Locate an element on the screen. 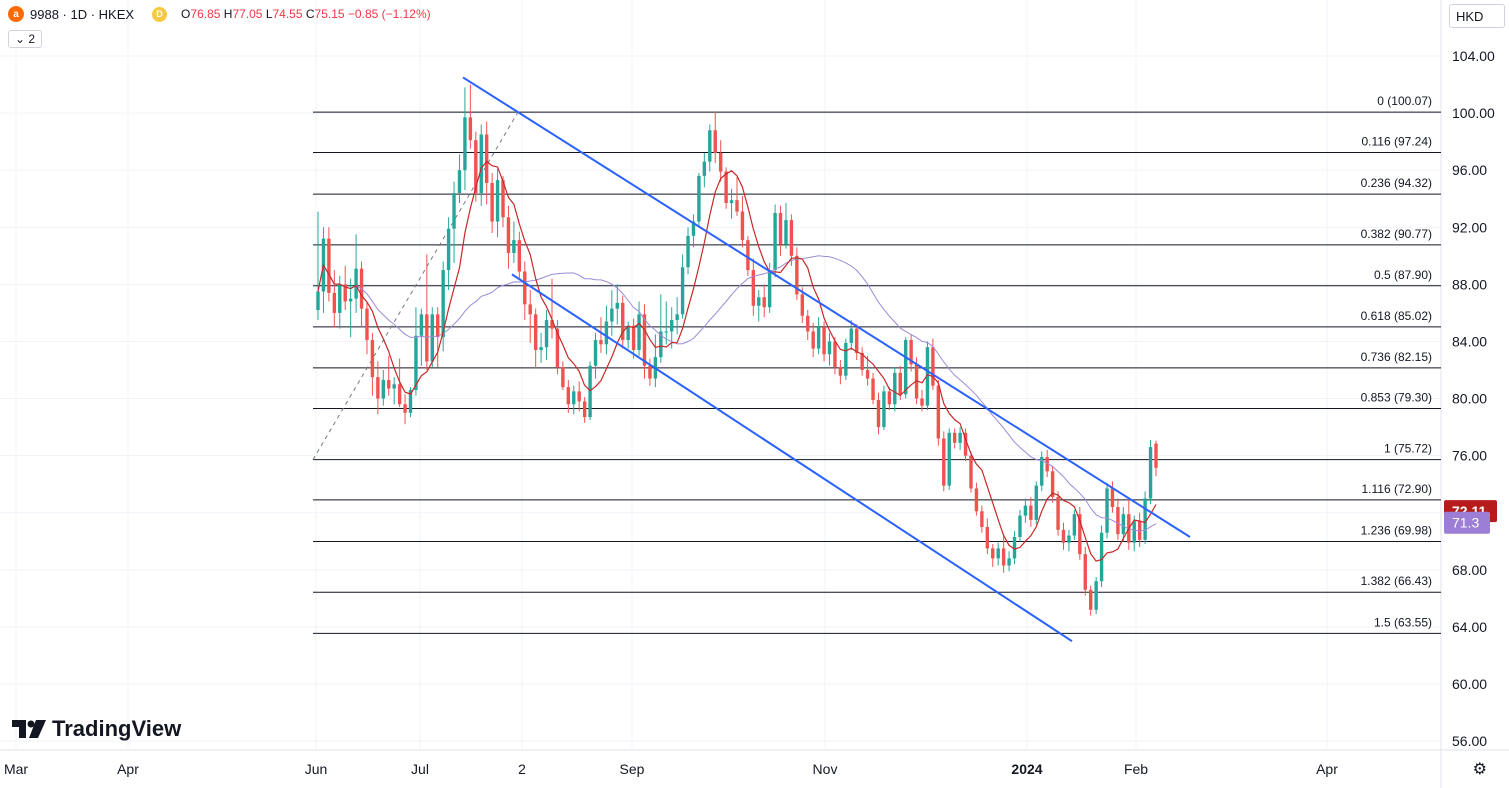  fib-level-label: 0 (100.07) is located at coordinates (1404, 101).